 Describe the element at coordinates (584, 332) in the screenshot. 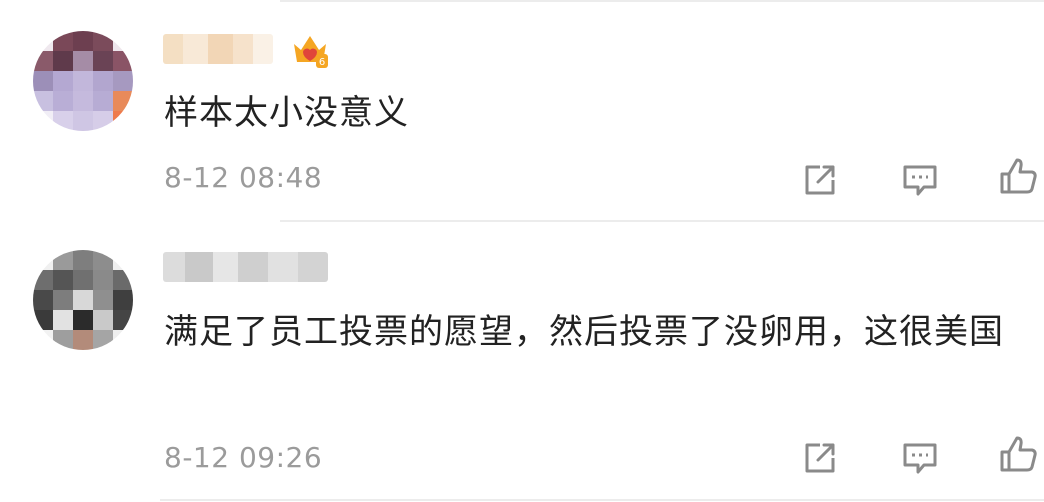

I see `comment-text: 满足了员工投票的愿望，然后投票了没卵用，这很美国` at that location.